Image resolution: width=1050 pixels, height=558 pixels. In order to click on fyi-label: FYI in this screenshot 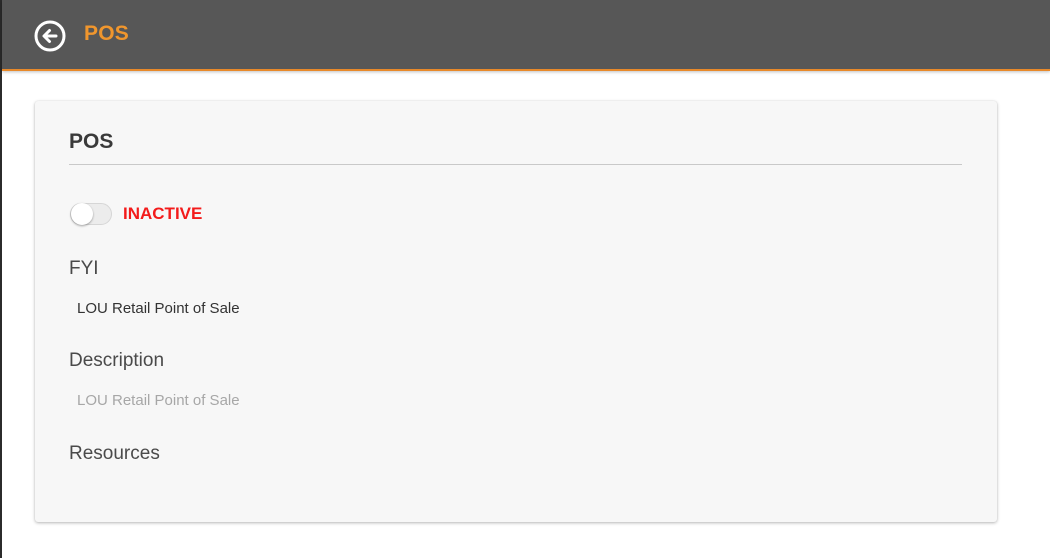, I will do `click(84, 268)`.